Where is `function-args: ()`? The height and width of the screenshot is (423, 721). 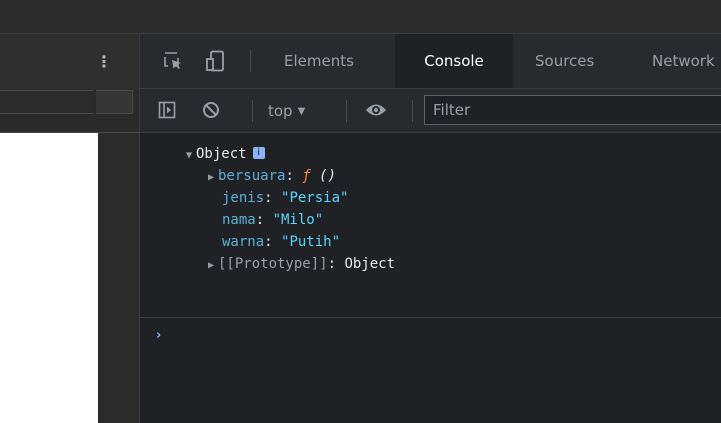
function-args: () is located at coordinates (323, 176).